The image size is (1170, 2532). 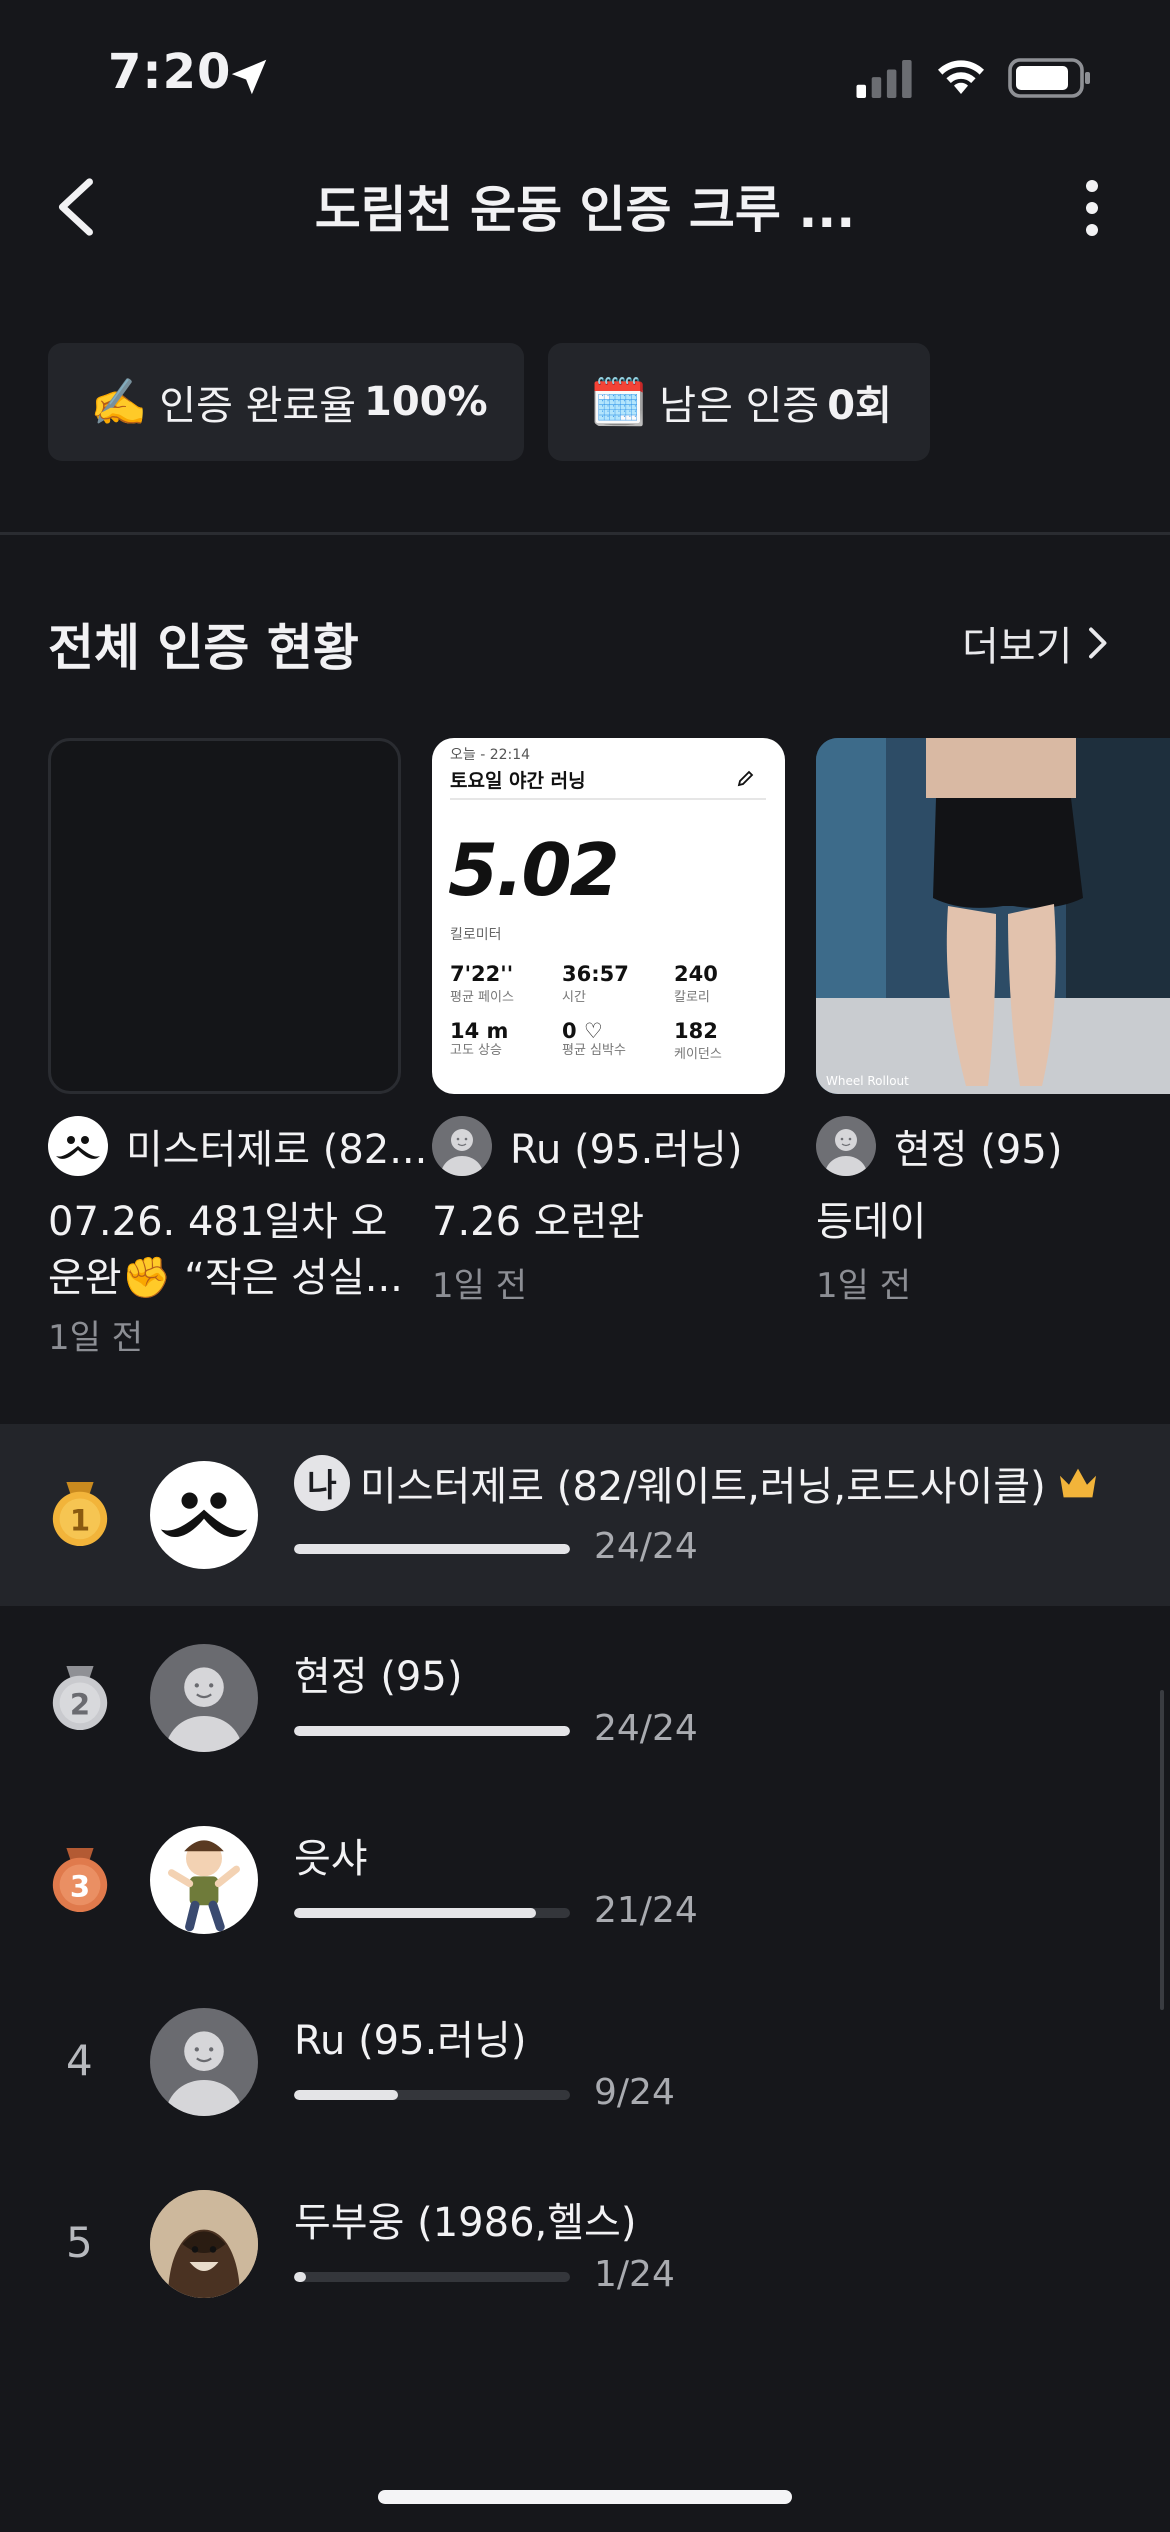 I want to click on workout-stat-label: 케이던스, so click(x=698, y=1054).